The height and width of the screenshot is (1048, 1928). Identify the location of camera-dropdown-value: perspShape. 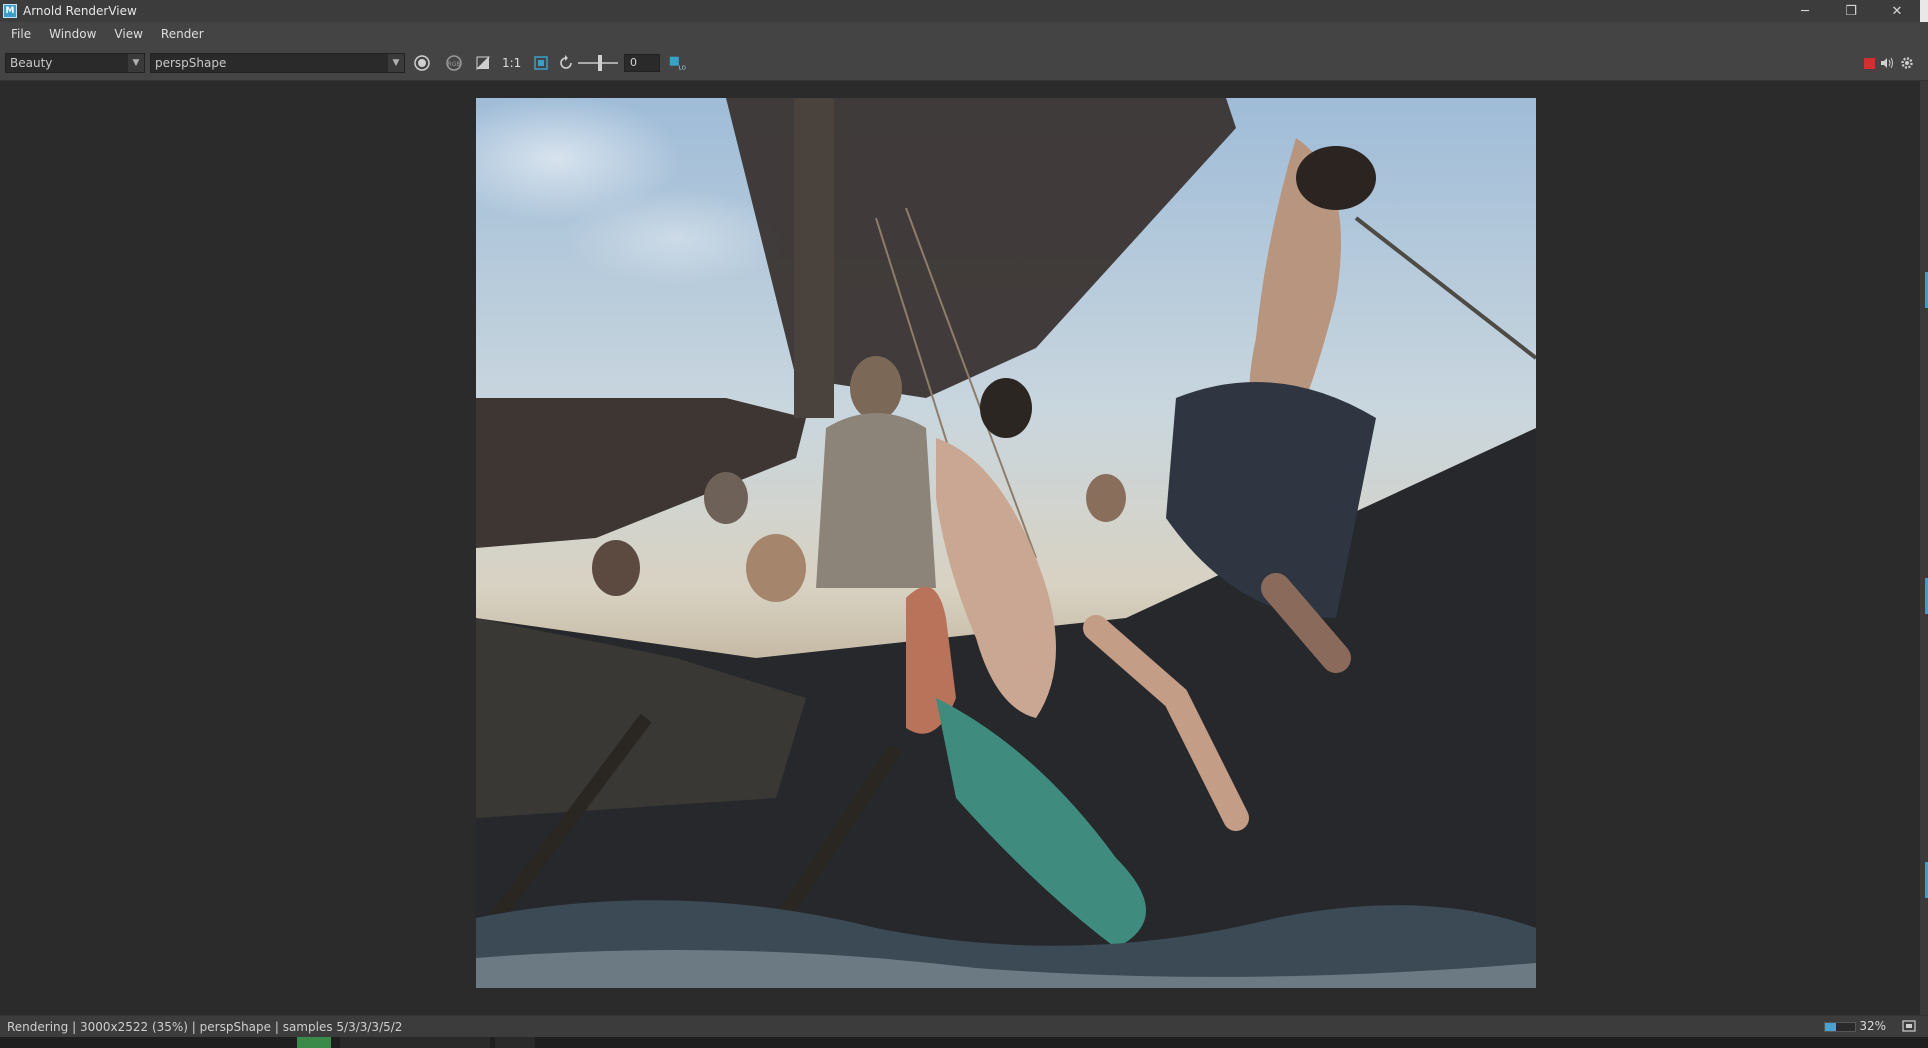
(191, 63).